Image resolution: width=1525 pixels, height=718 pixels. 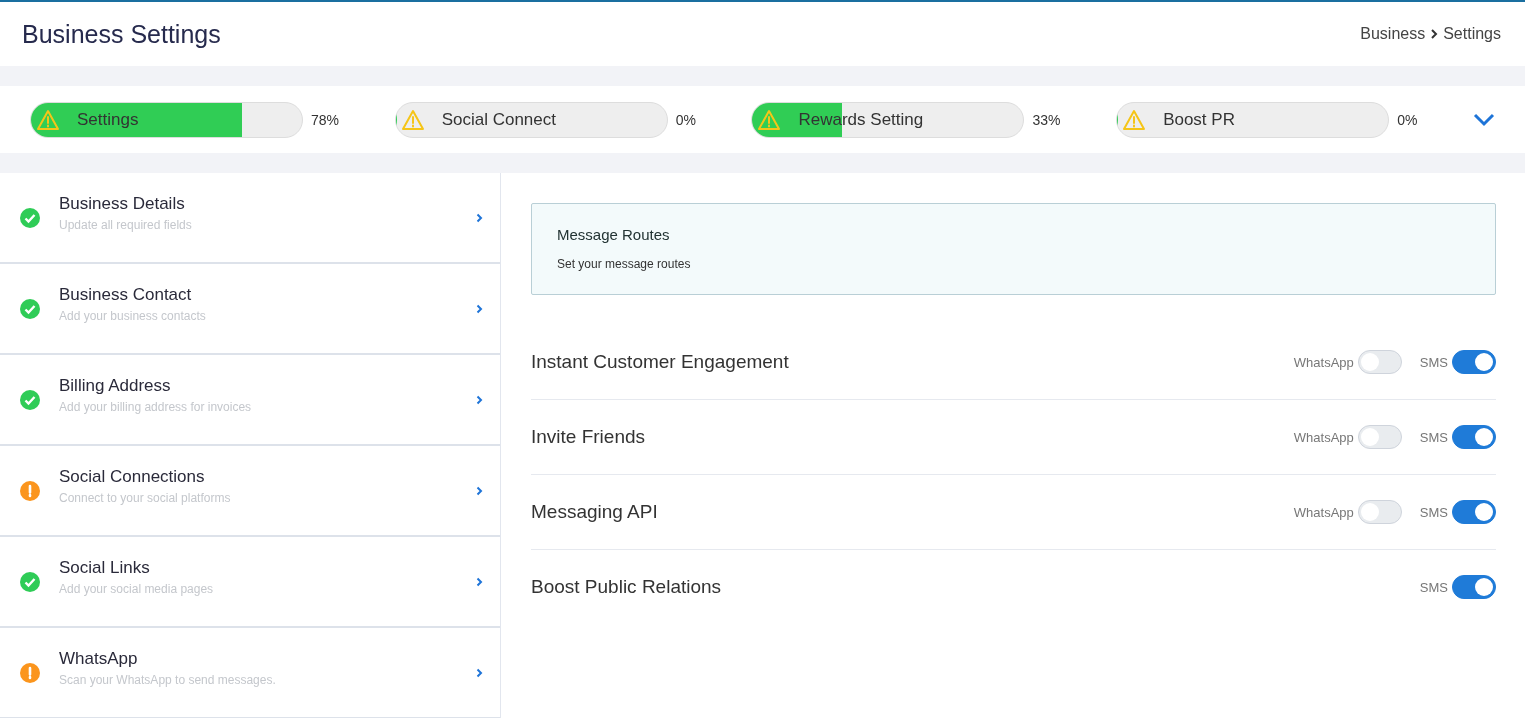 I want to click on breadcrumb-item: Settings, so click(x=1472, y=34).